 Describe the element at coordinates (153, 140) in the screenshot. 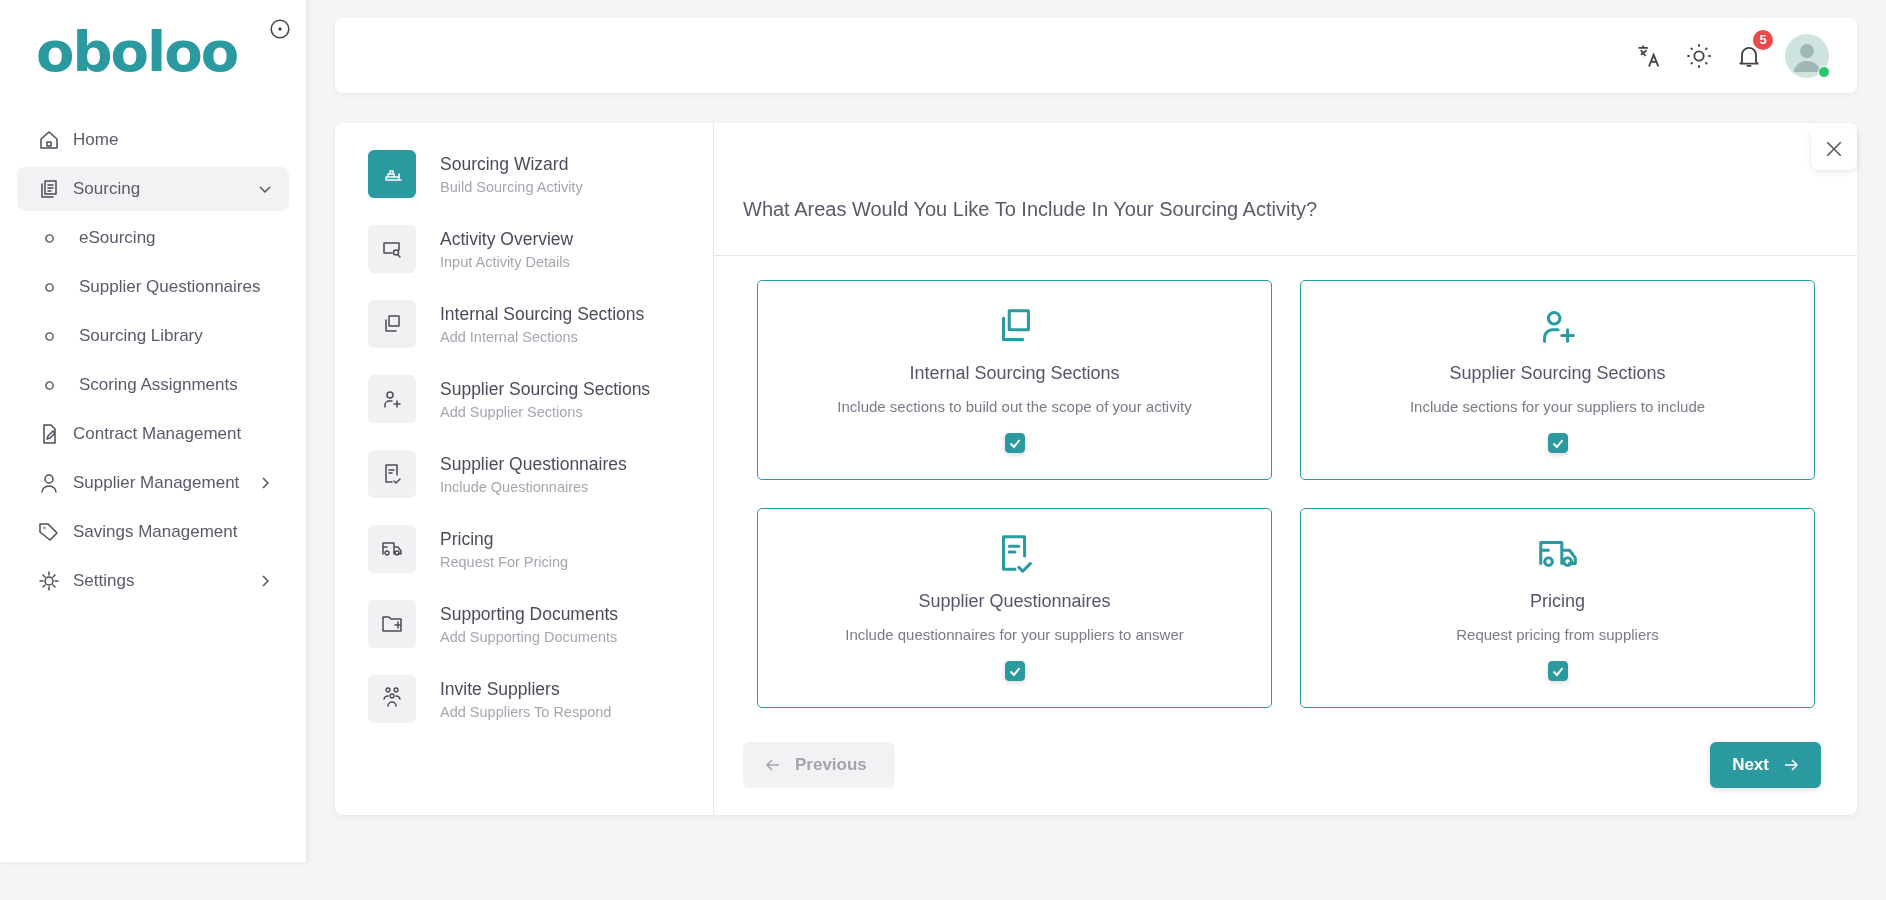

I see `sidebar-item: Home` at that location.